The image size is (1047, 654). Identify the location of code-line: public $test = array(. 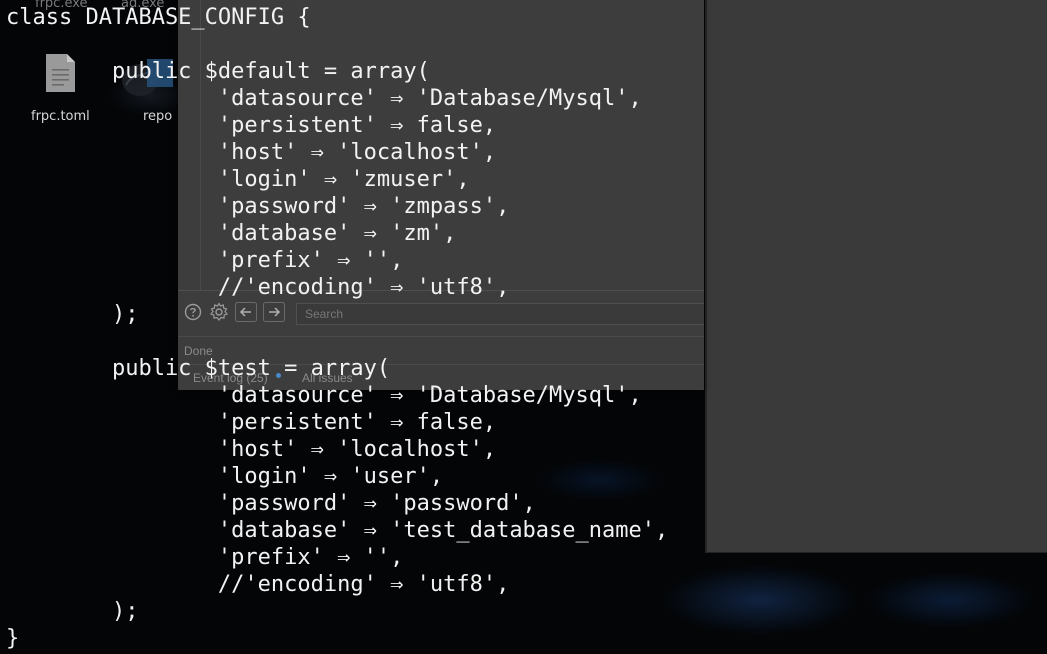
(198, 368).